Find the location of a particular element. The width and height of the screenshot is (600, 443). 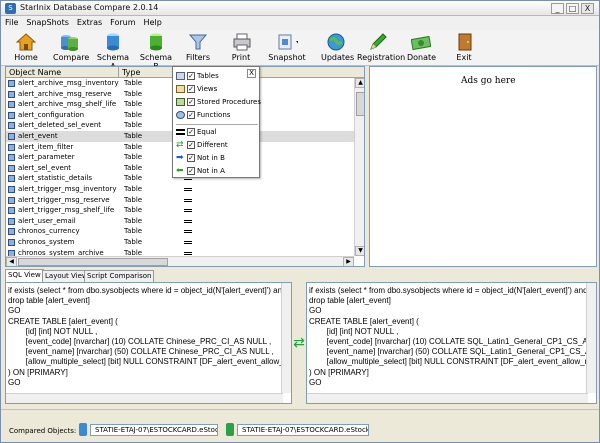

object-name: alert_configuration is located at coordinates (51, 114).